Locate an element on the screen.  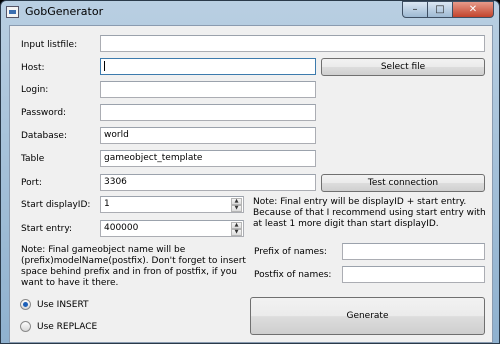
minimize-icon: – is located at coordinates (415, 9).